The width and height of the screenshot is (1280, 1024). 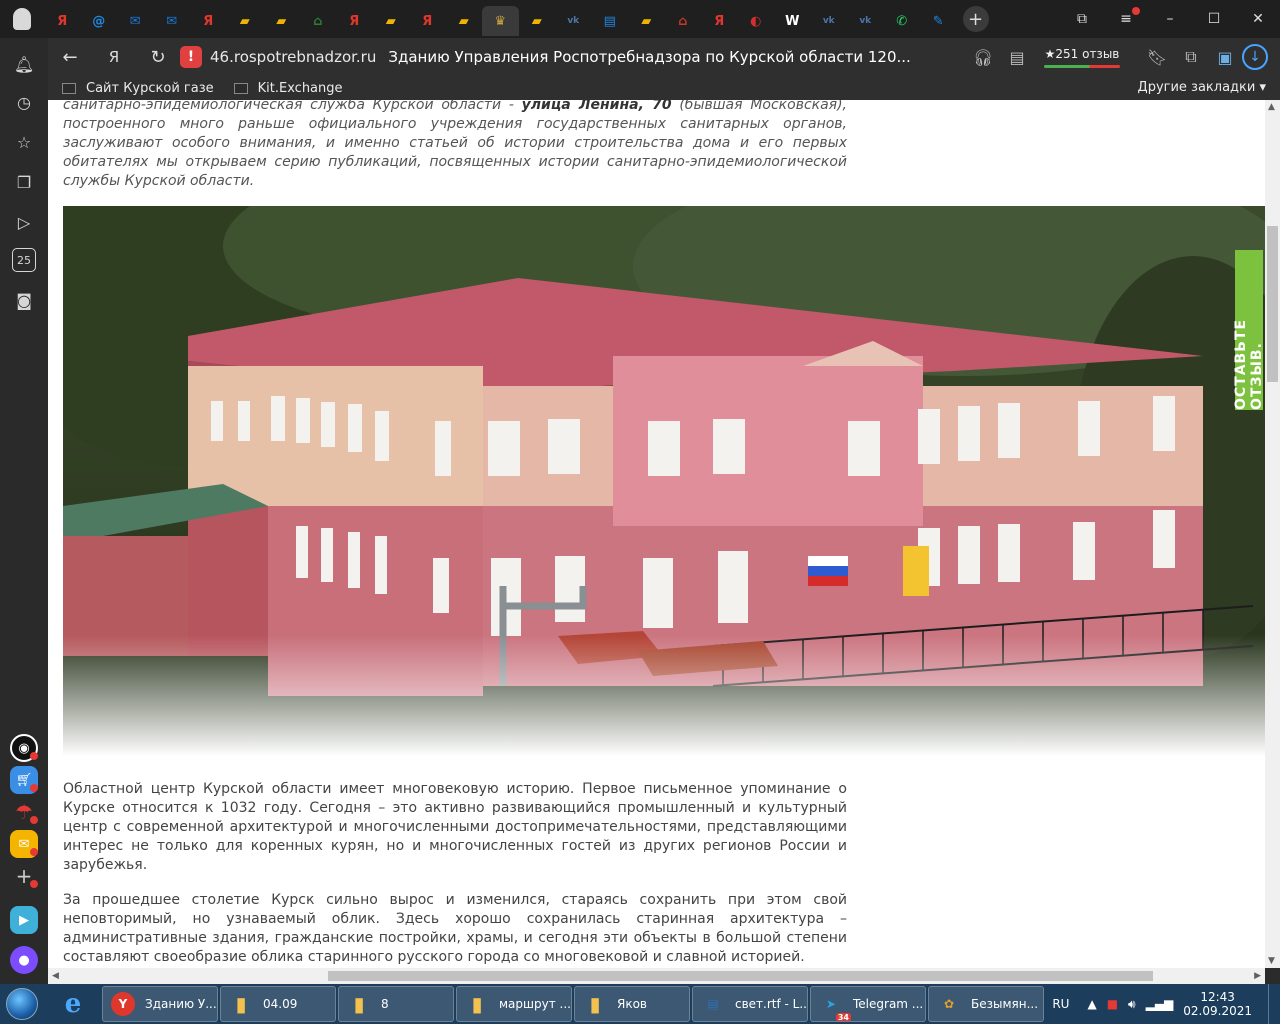 What do you see at coordinates (278, 1004) in the screenshot?
I see `taskbar-item: ▮ 04.09` at bounding box center [278, 1004].